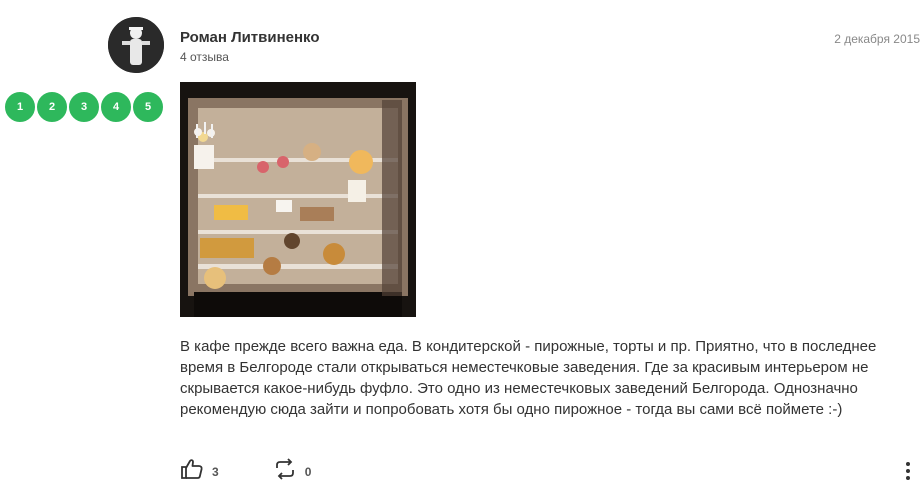  I want to click on like-count: 3, so click(215, 471).